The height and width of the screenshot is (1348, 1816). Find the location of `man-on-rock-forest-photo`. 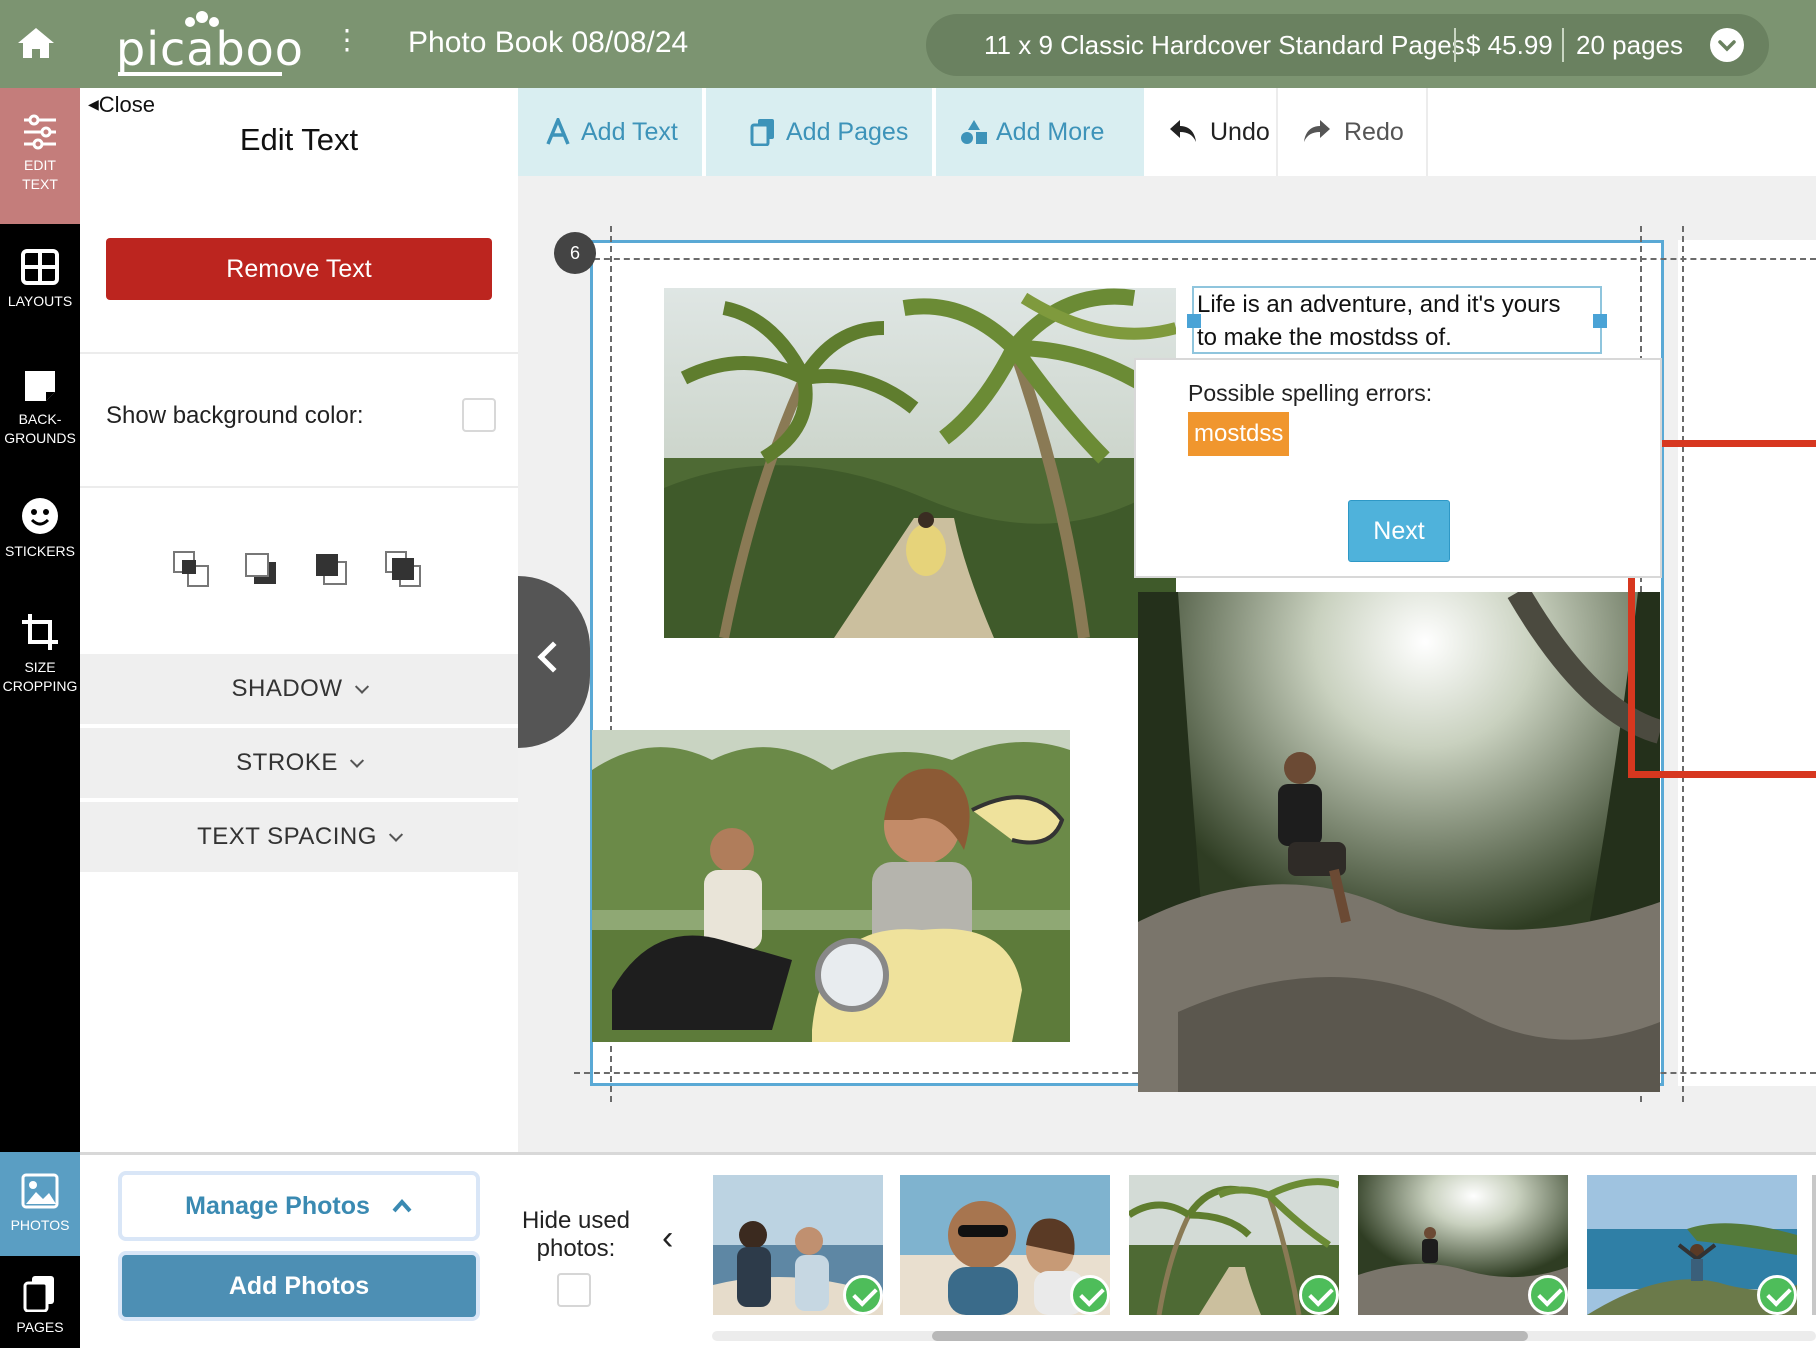

man-on-rock-forest-photo is located at coordinates (1399, 842).